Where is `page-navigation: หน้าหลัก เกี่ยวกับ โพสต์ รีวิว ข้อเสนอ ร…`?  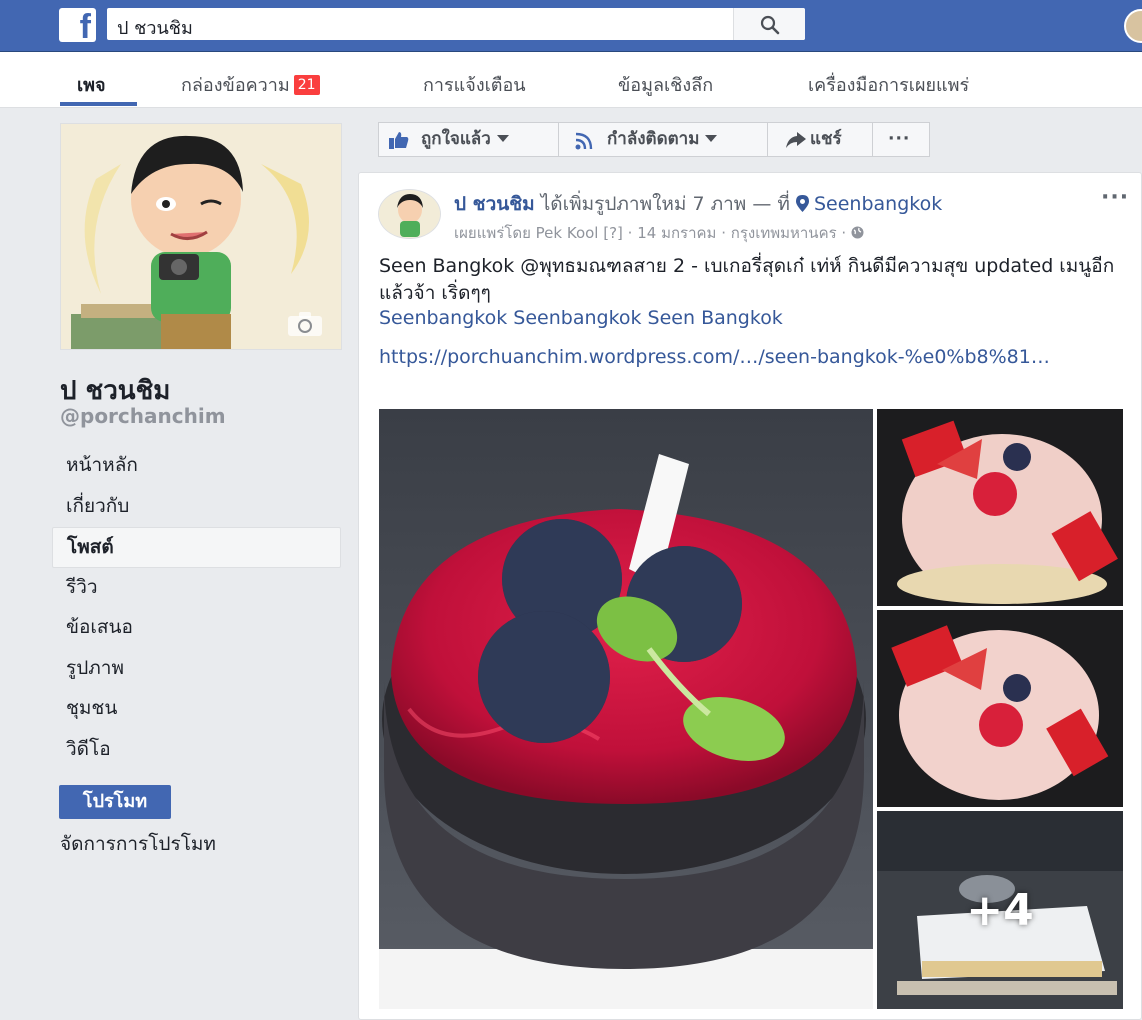
page-navigation: หน้าหลัก เกี่ยวกับ โพสต์ รีวิว ข้อเสนอ ร… is located at coordinates (196, 608).